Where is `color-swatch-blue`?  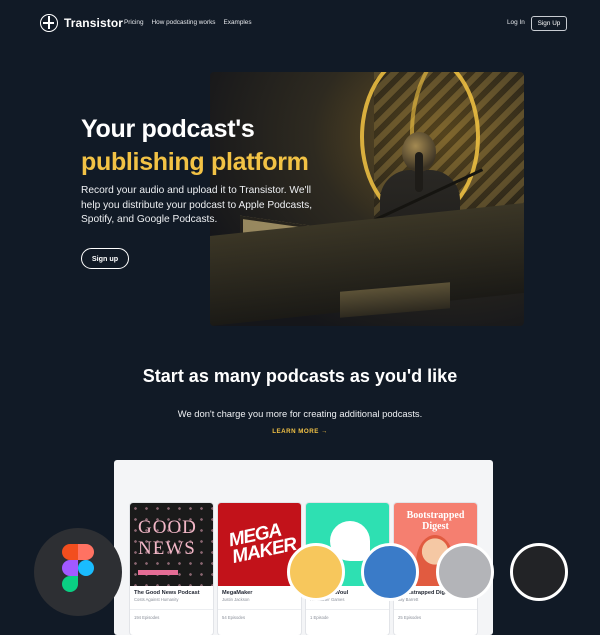
color-swatch-blue is located at coordinates (390, 572).